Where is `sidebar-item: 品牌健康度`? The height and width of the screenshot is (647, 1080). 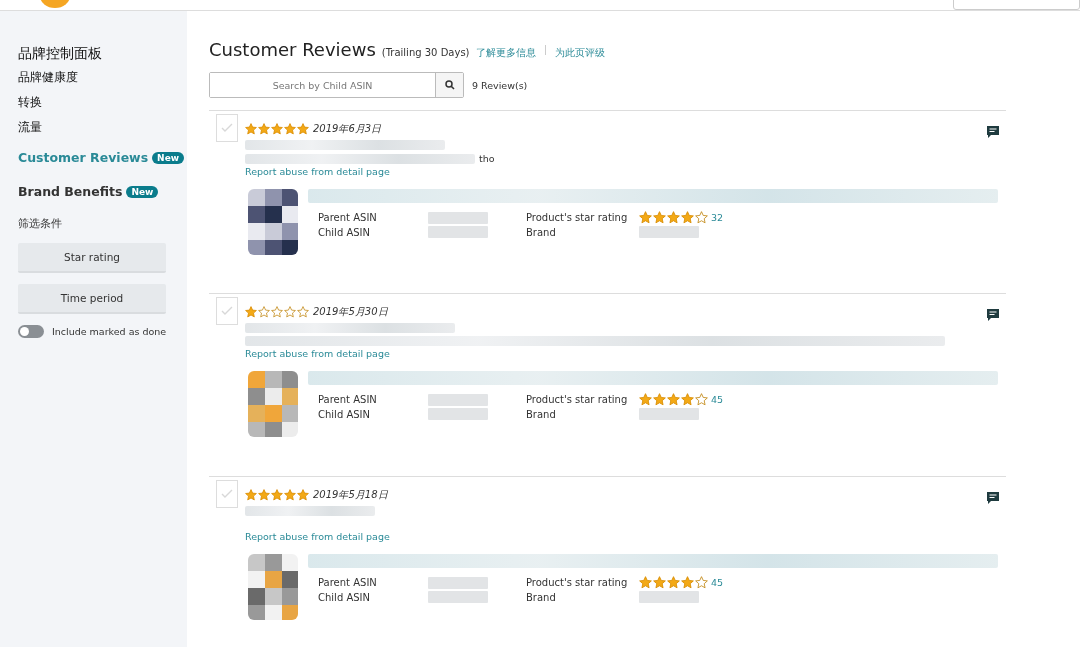
sidebar-item: 品牌健康度 is located at coordinates (102, 77).